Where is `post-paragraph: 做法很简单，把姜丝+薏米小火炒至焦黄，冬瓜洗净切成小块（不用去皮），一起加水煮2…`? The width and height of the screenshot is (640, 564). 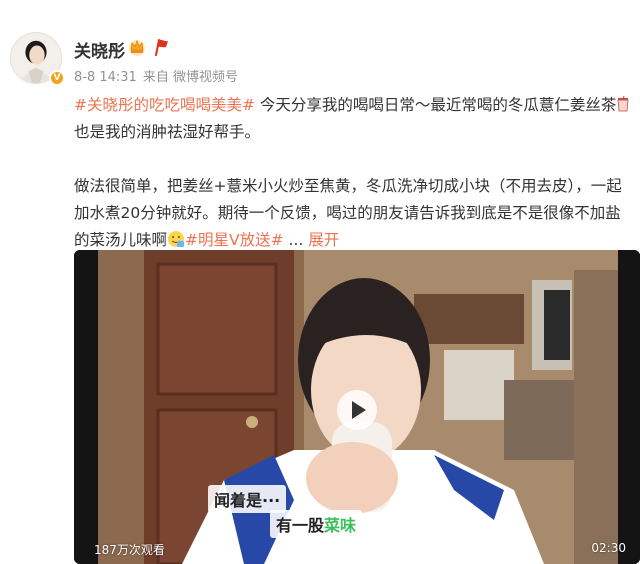 post-paragraph: 做法很简单，把姜丝+薏米小火炒至焦黄，冬瓜洗净切成小块（不用去皮），一起加水煮2… is located at coordinates (348, 213).